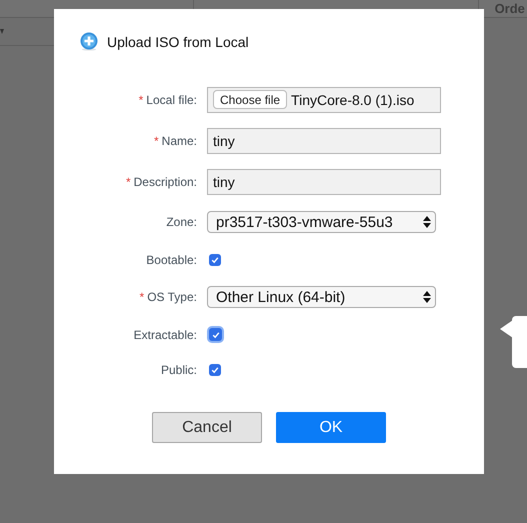 The image size is (527, 523). Describe the element at coordinates (321, 222) in the screenshot. I see `dropdown: pr3517-t303-vmware-55u3` at that location.